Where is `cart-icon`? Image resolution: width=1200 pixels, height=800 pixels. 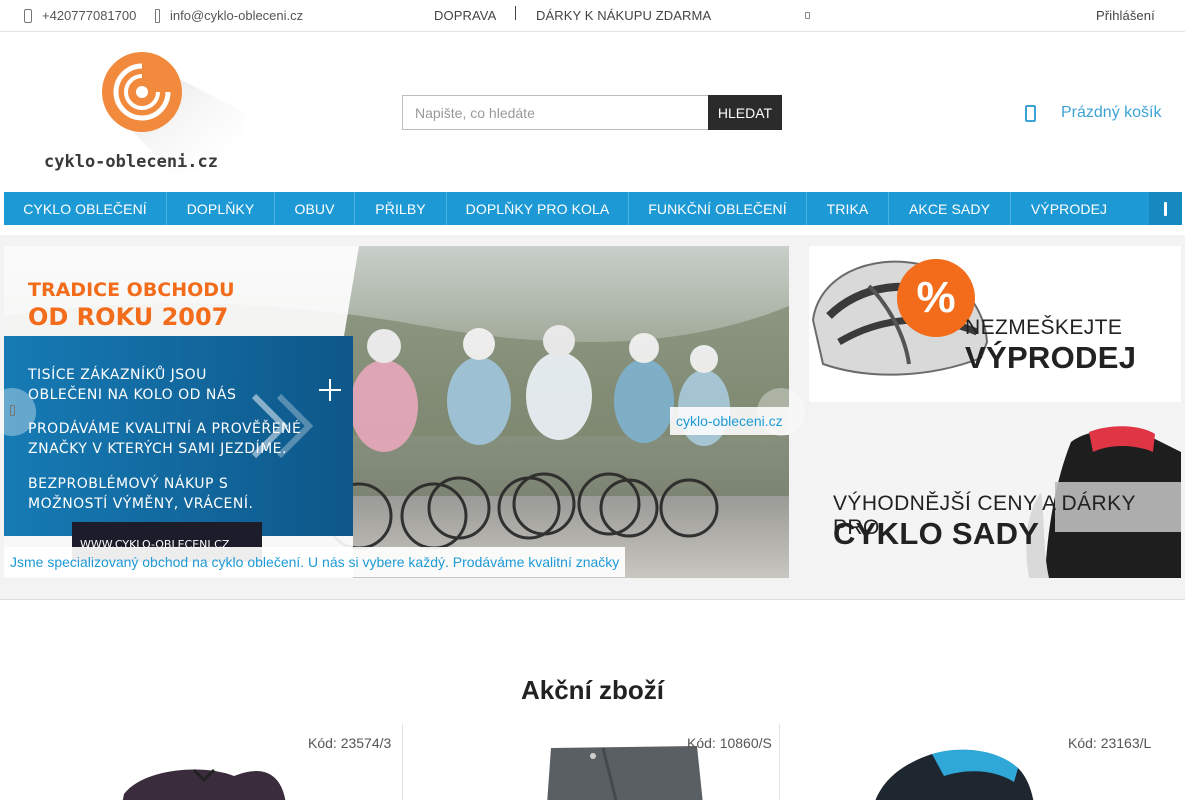 cart-icon is located at coordinates (1030, 113).